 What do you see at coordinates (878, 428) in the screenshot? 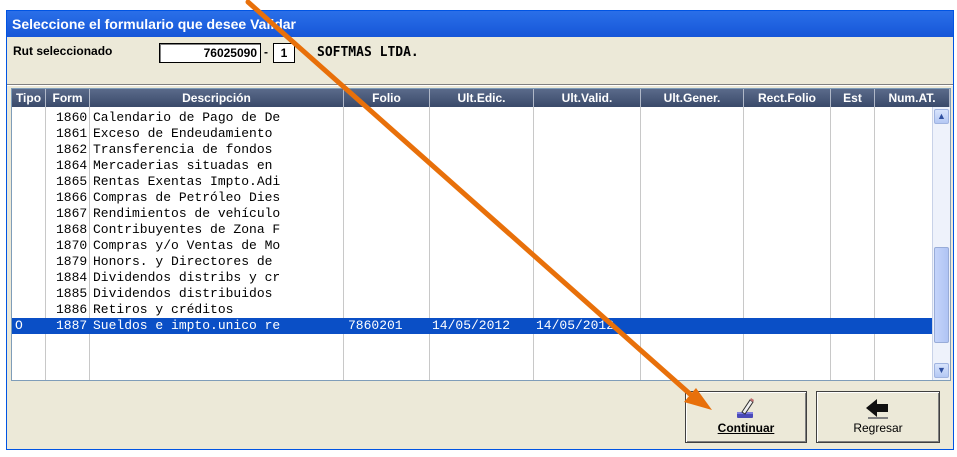
I see `regresar-label: Regresar` at bounding box center [878, 428].